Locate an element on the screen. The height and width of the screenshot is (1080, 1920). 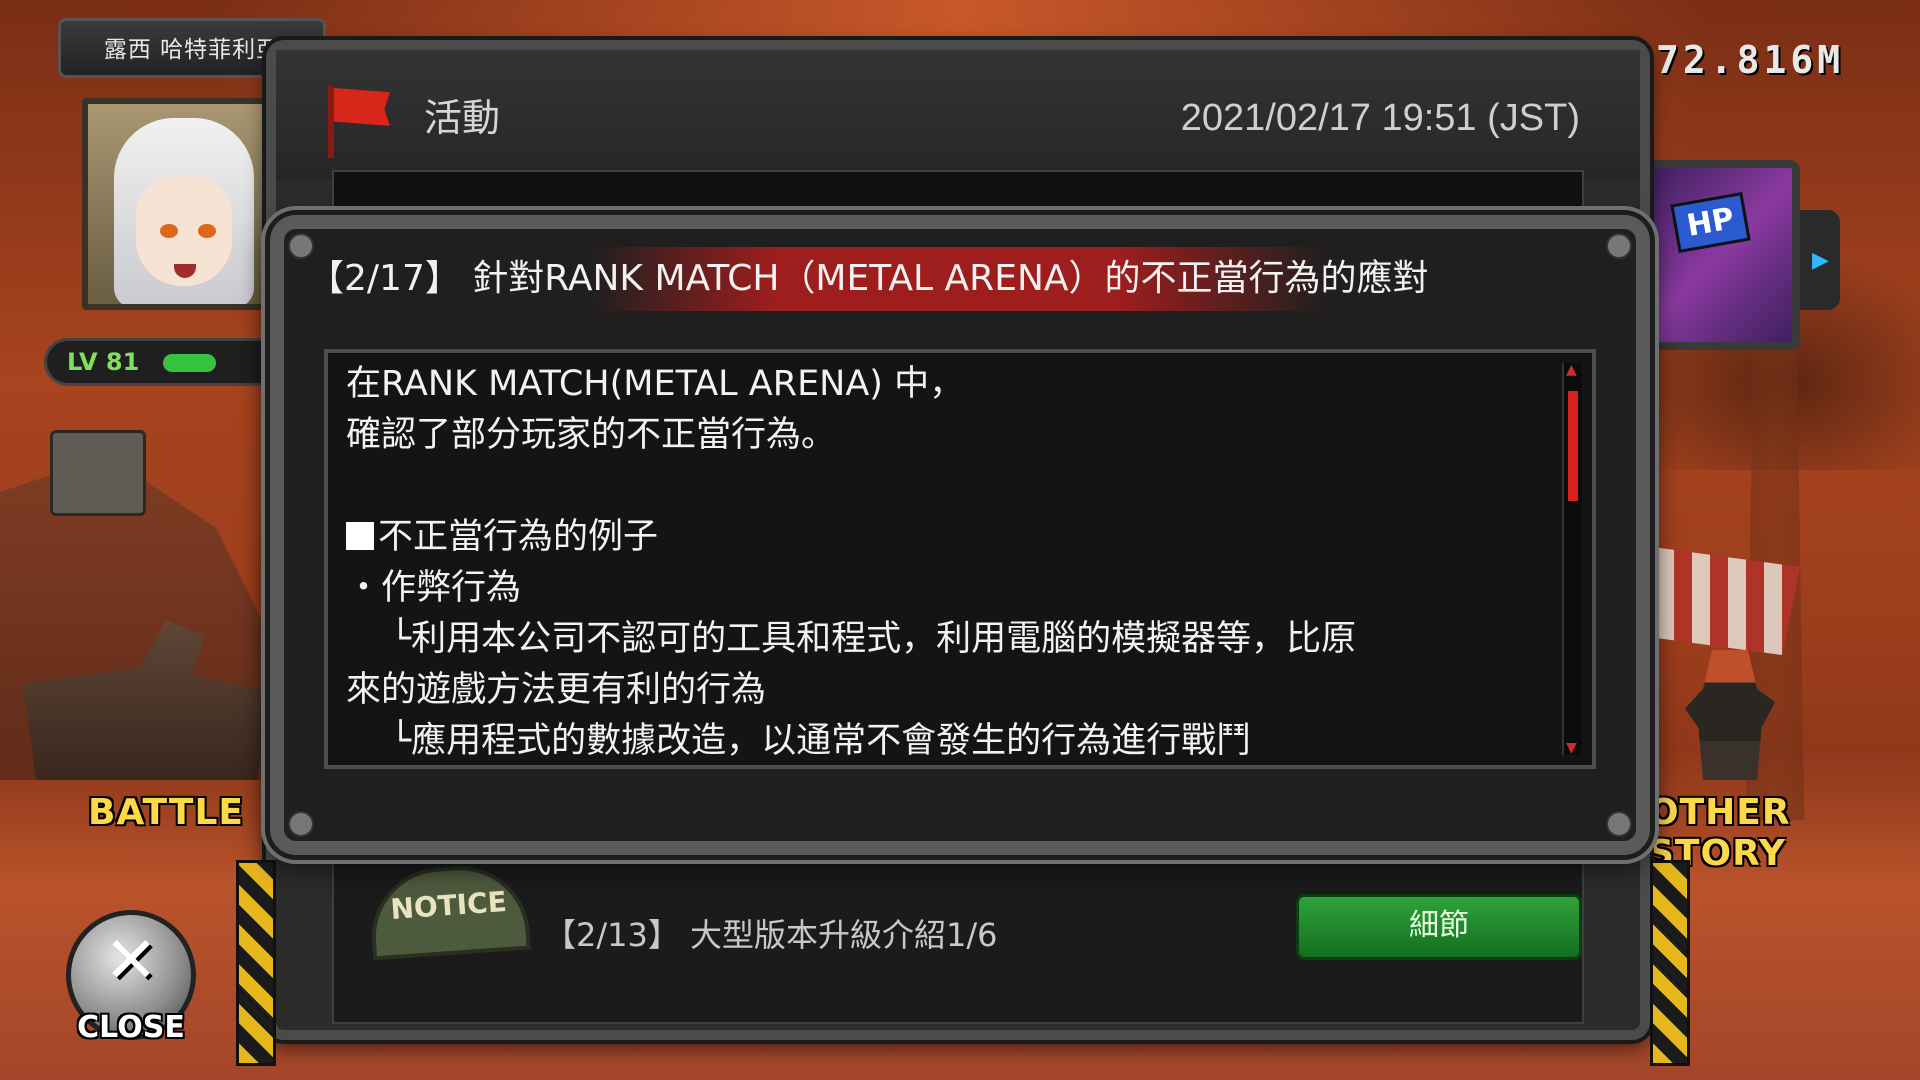
window-timestamp: 2021/02/17 19:51 (JST) is located at coordinates (1380, 118).